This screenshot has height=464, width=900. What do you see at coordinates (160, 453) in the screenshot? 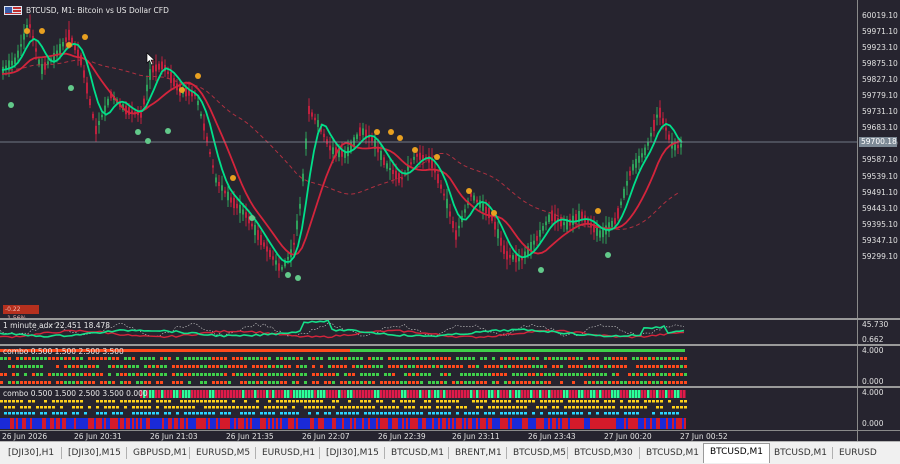
I see `chart-tab: GBPUSD,M1` at bounding box center [160, 453].